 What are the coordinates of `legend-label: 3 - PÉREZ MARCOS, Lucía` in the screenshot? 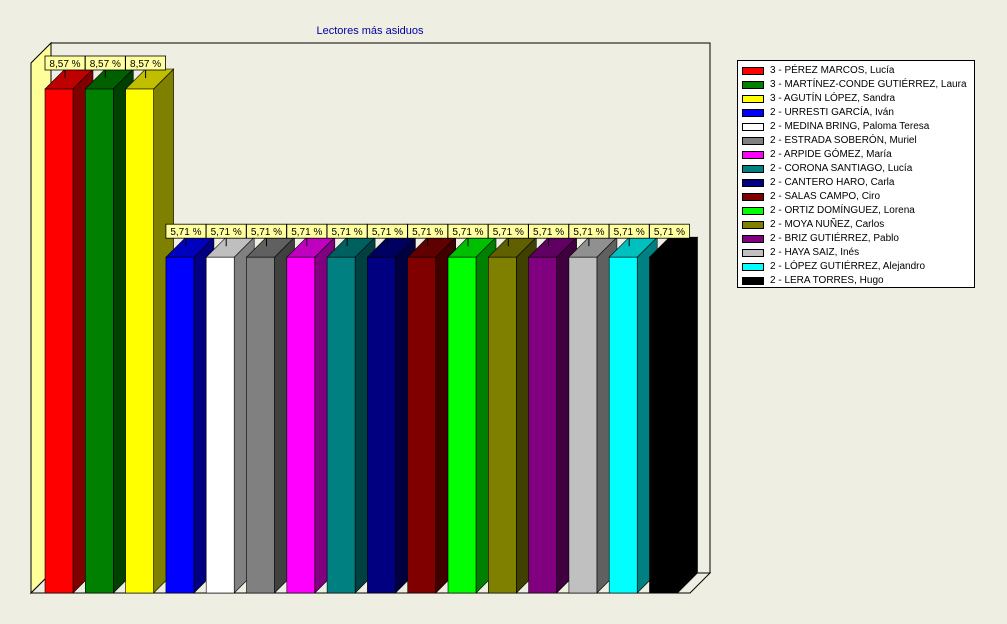 It's located at (832, 70).